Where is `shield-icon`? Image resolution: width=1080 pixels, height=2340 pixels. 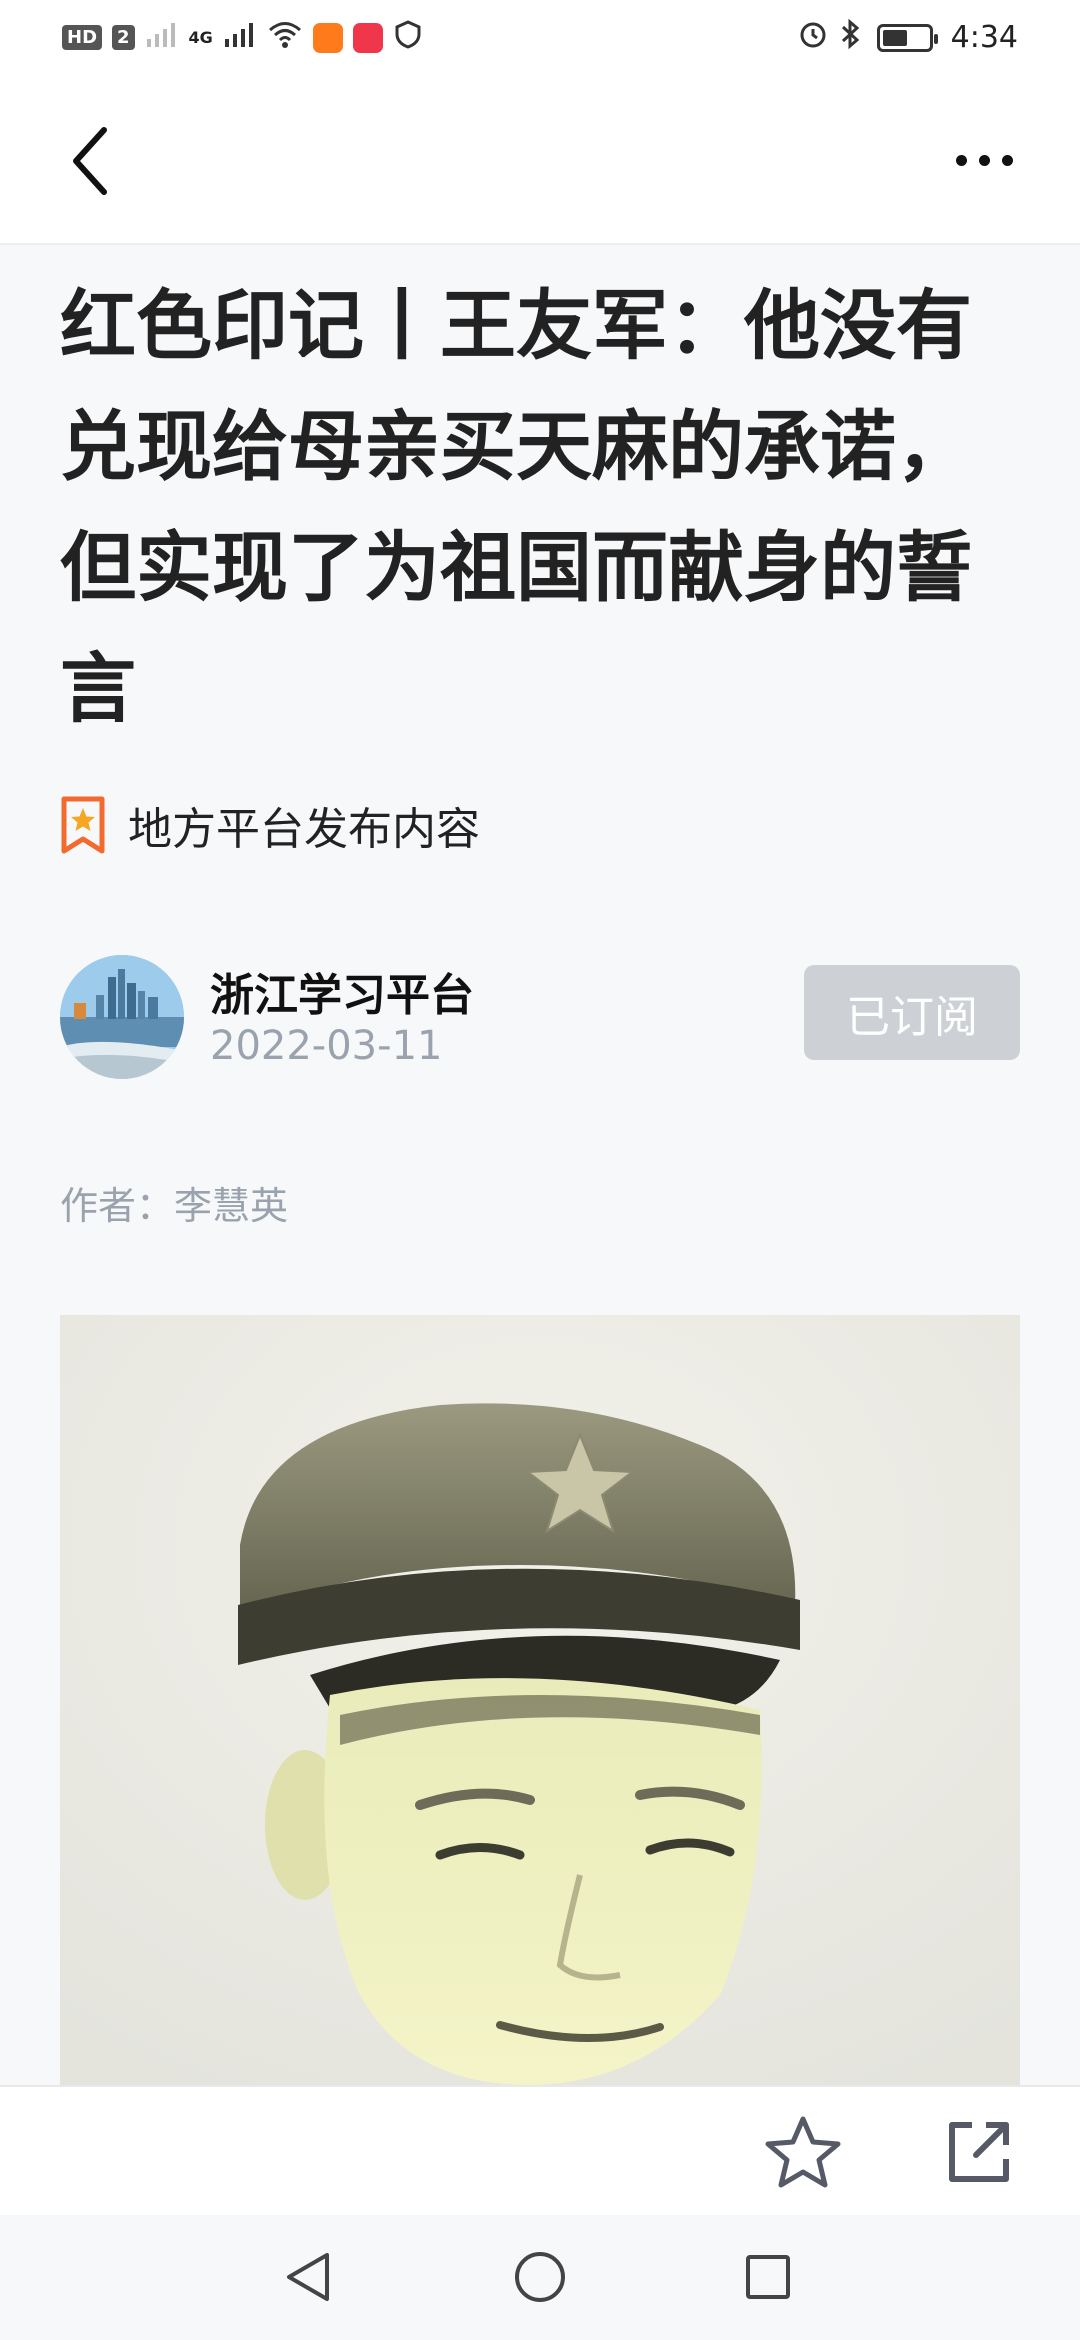 shield-icon is located at coordinates (408, 37).